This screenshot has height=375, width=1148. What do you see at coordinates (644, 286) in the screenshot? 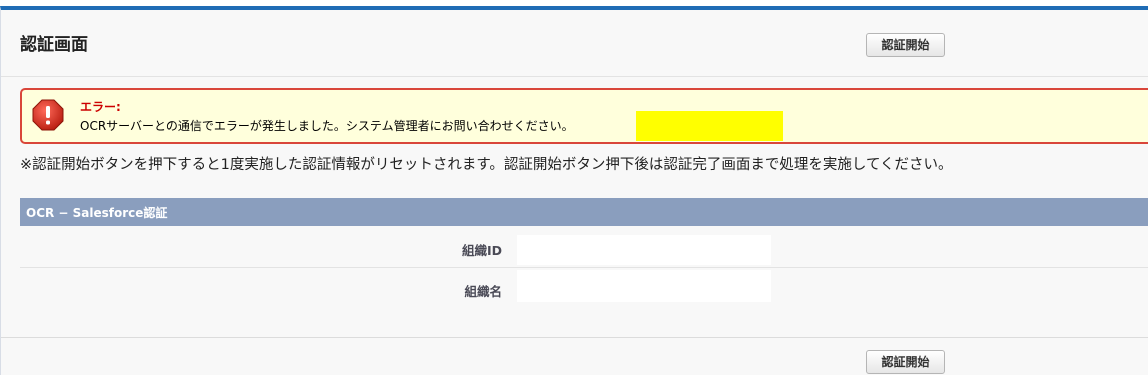
I see `org-name-value` at bounding box center [644, 286].